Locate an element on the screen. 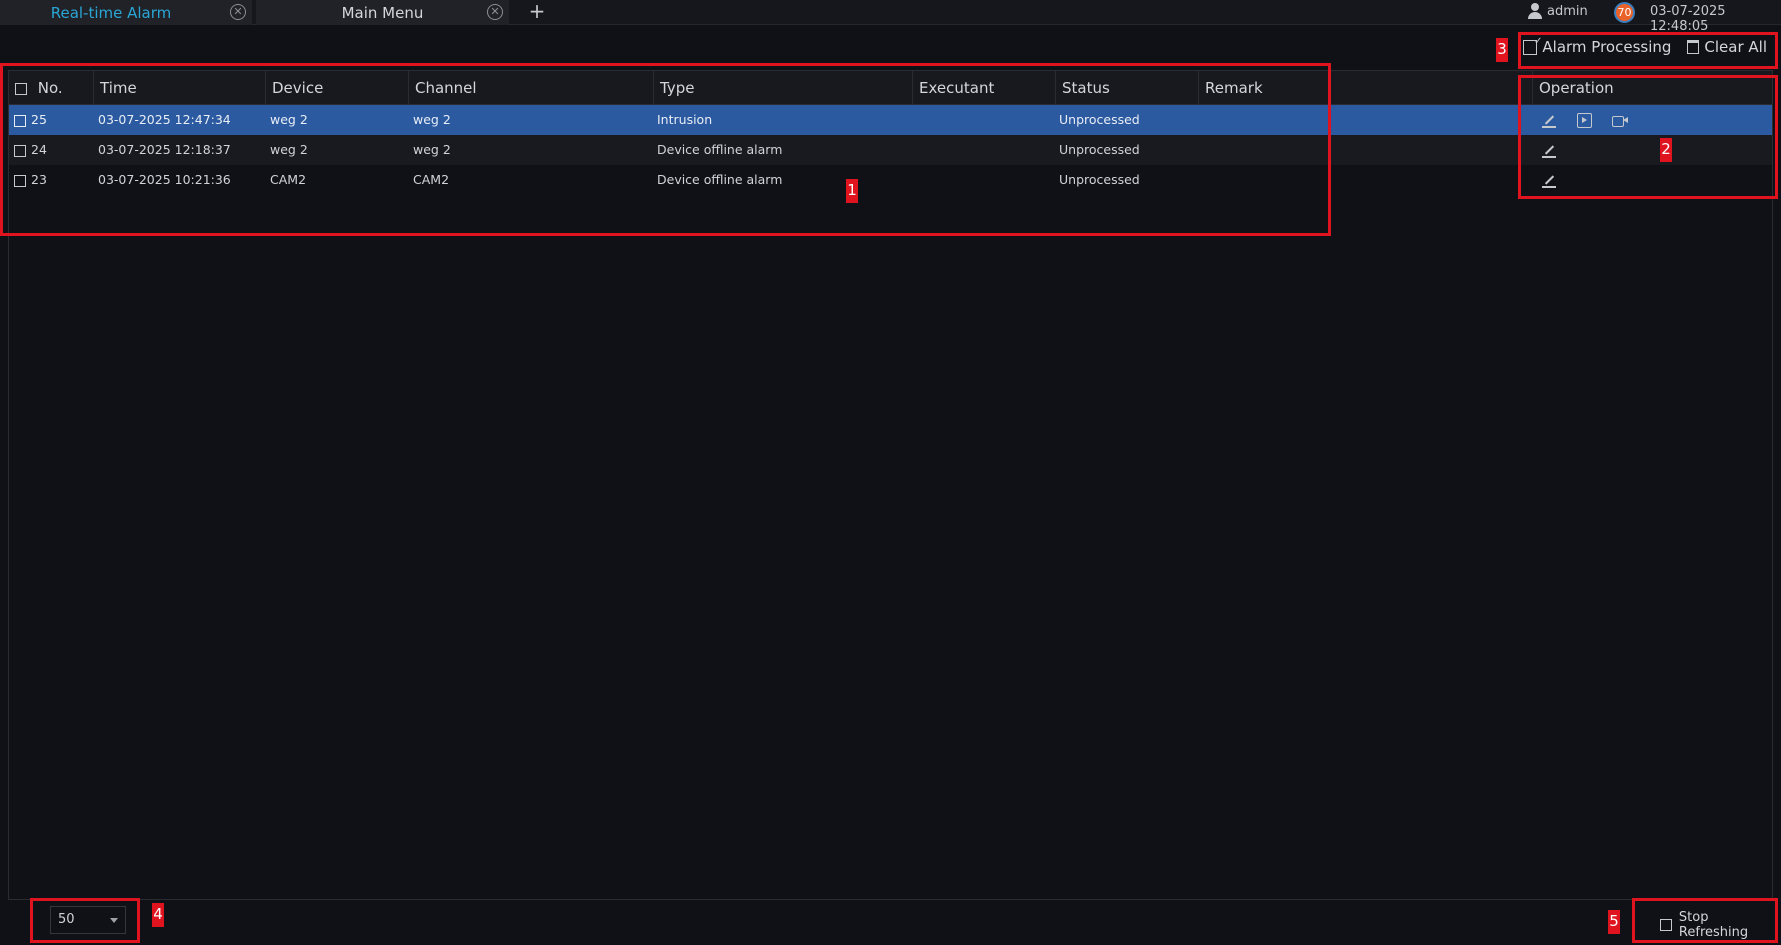 The image size is (1781, 945). header-remark: Remark is located at coordinates (1365, 88).